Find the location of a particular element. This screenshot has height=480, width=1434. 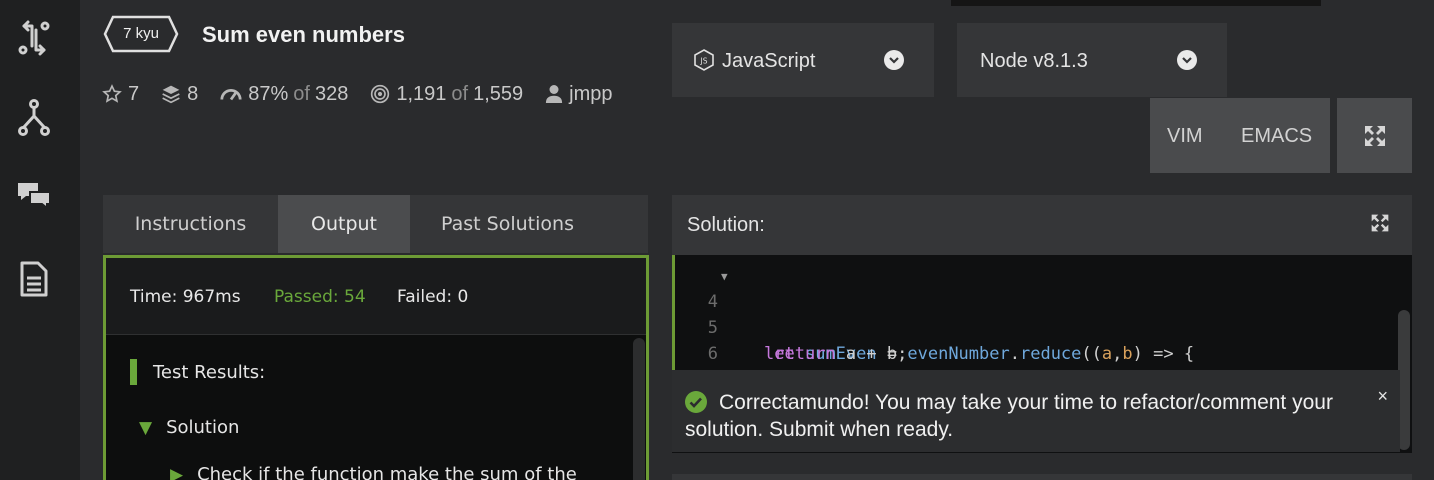

solution-header: Solution: is located at coordinates (1042, 225).